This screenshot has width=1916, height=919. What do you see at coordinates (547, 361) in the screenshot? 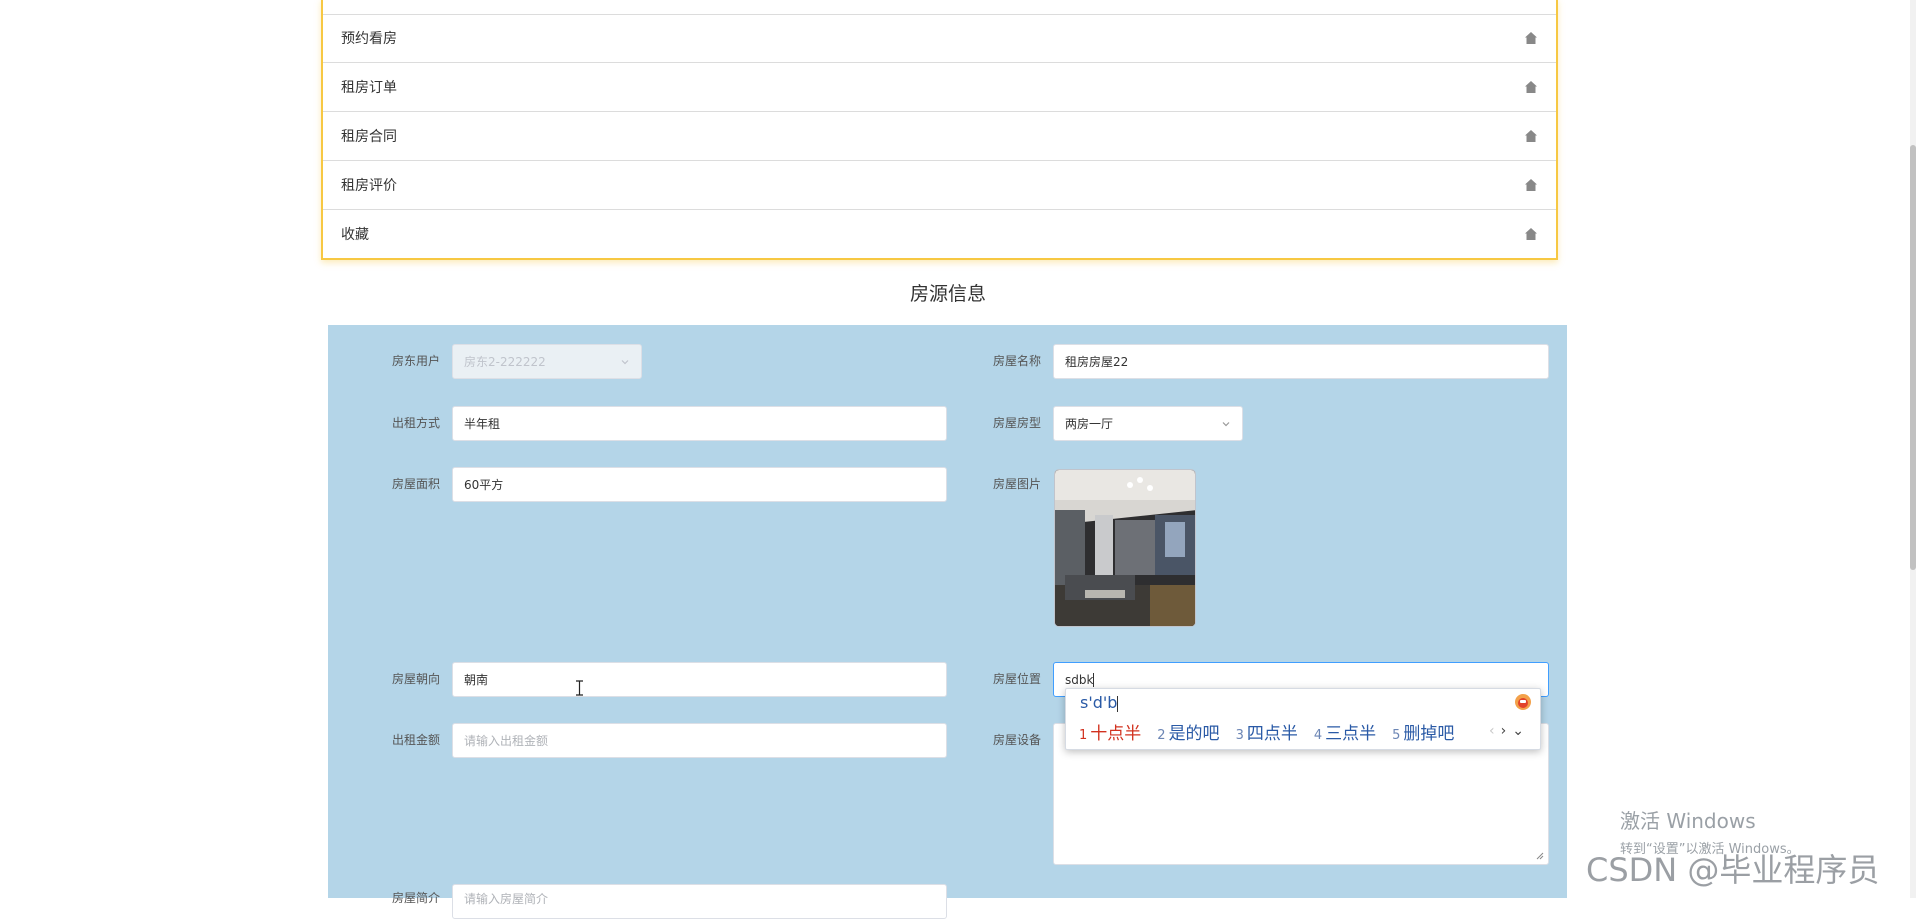
I see `landlord-select: 房东2-222222` at bounding box center [547, 361].